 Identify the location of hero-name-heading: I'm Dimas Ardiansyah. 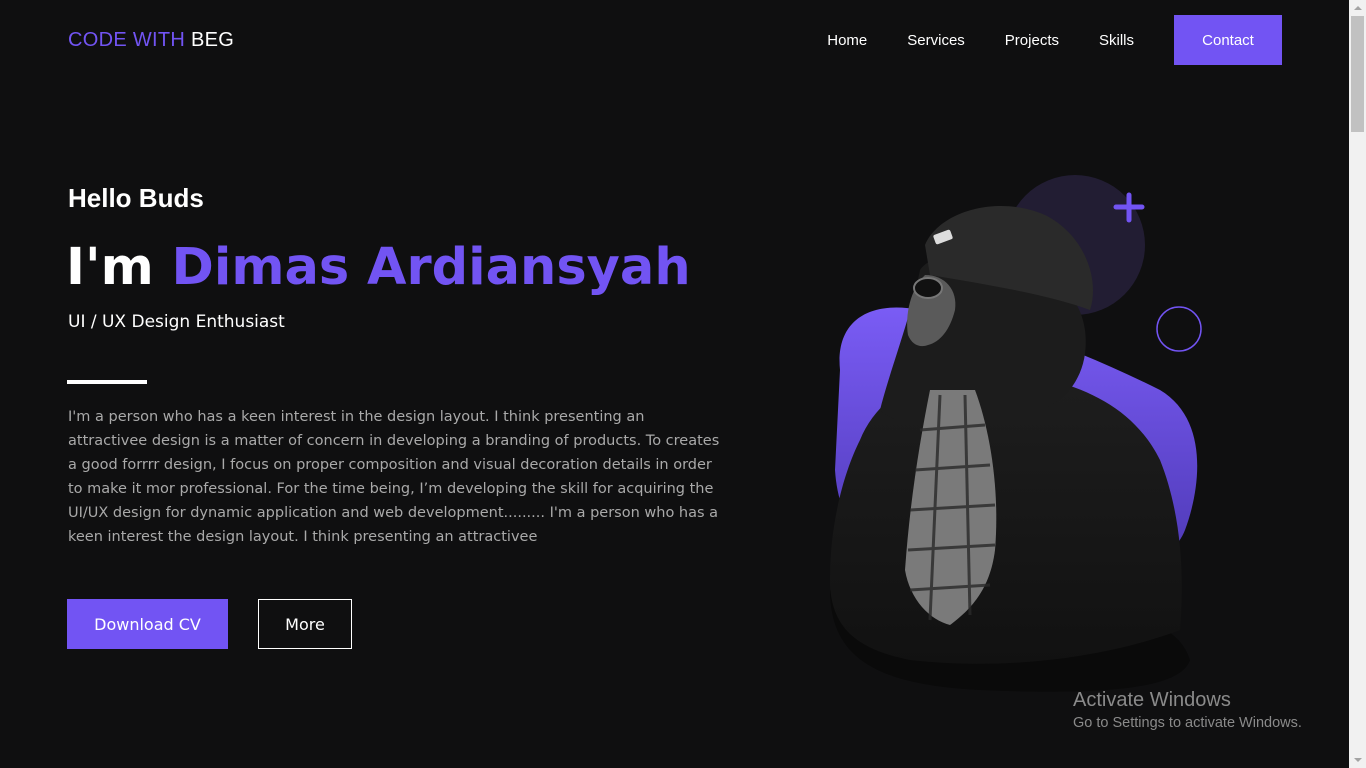
(378, 267).